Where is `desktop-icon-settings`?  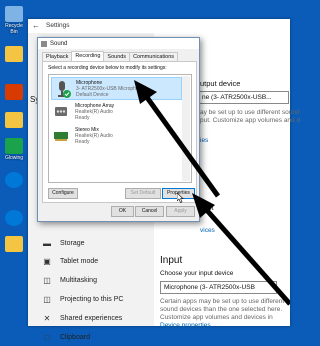
desktop-icon-settings is located at coordinates (14, 180).